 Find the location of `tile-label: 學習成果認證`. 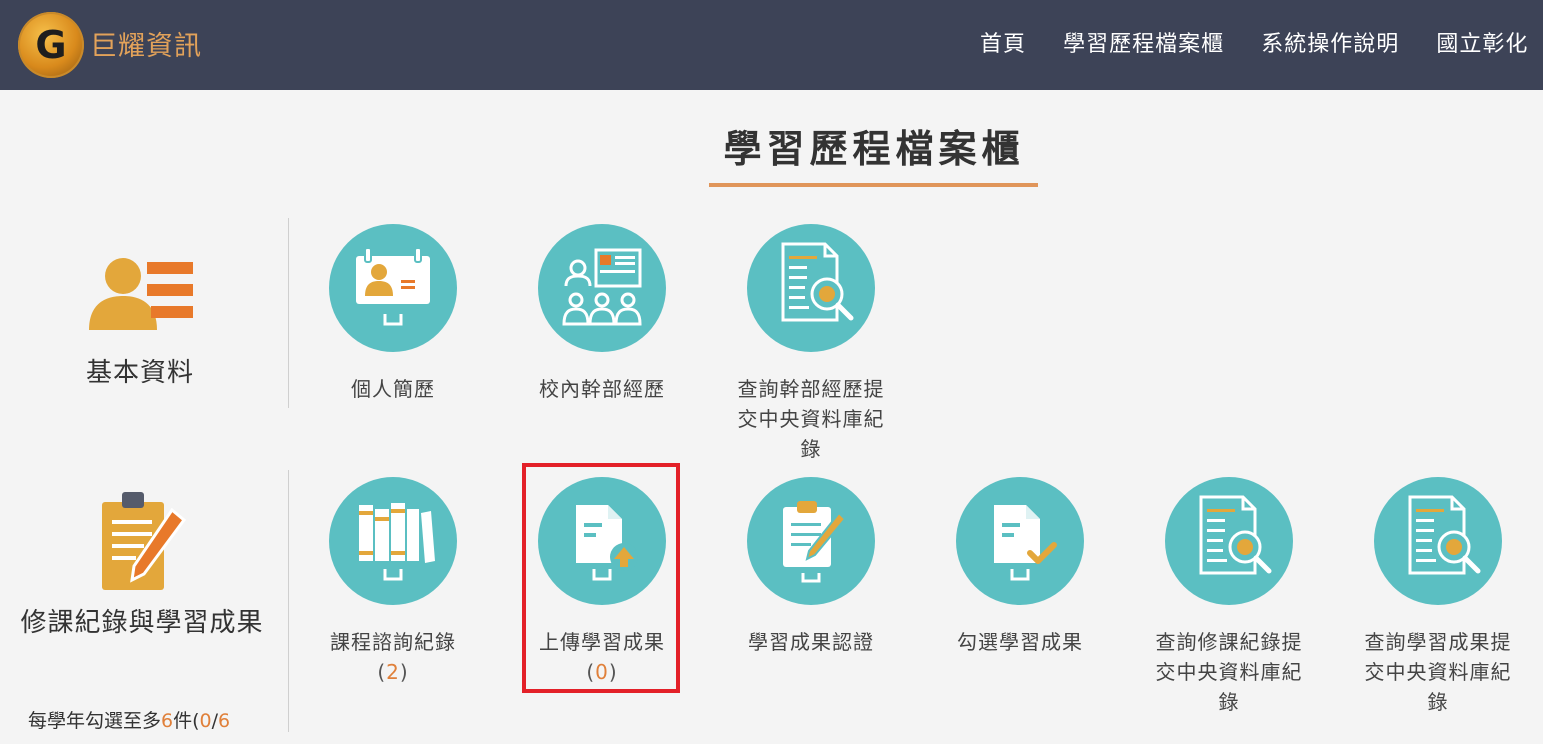

tile-label: 學習成果認證 is located at coordinates (811, 642).